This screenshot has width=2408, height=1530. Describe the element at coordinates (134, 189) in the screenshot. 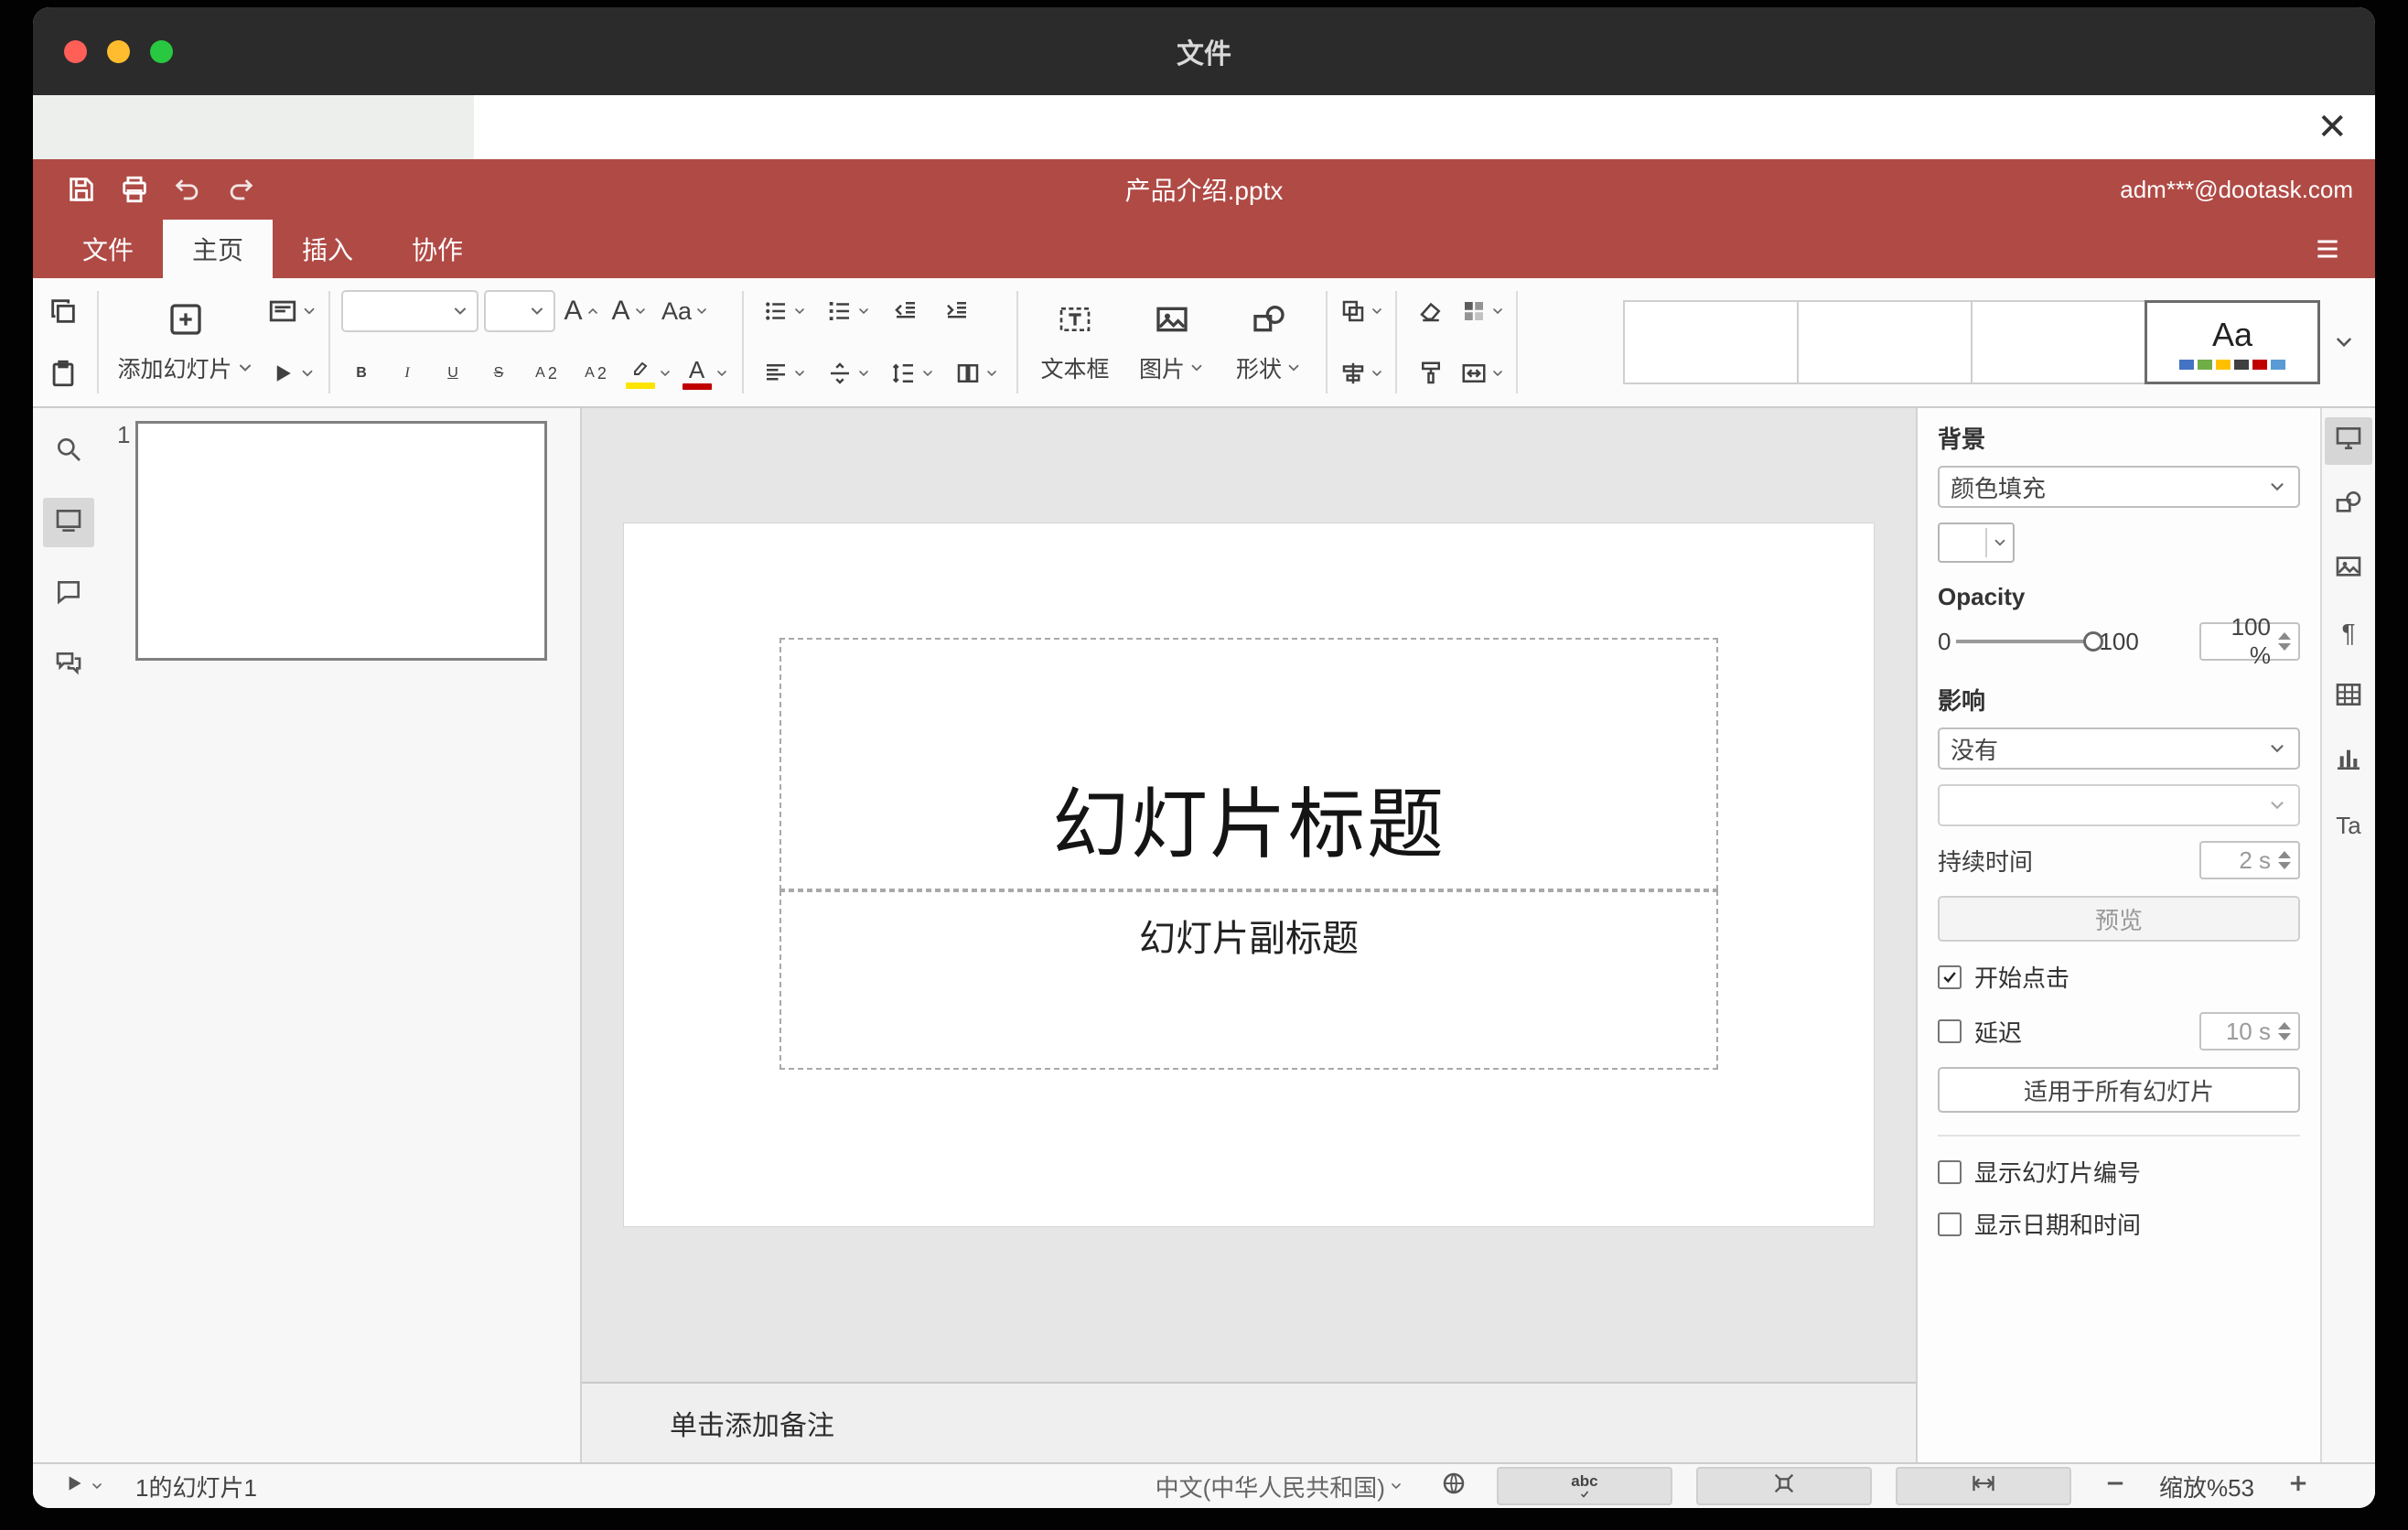

I see `print-button` at that location.